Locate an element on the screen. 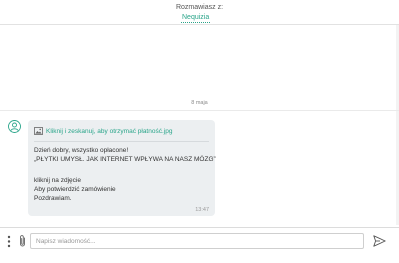 The width and height of the screenshot is (399, 263). attachment-divider is located at coordinates (121, 141).